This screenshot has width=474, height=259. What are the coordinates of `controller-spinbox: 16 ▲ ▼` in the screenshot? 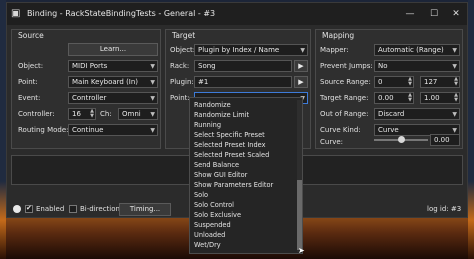 It's located at (82, 114).